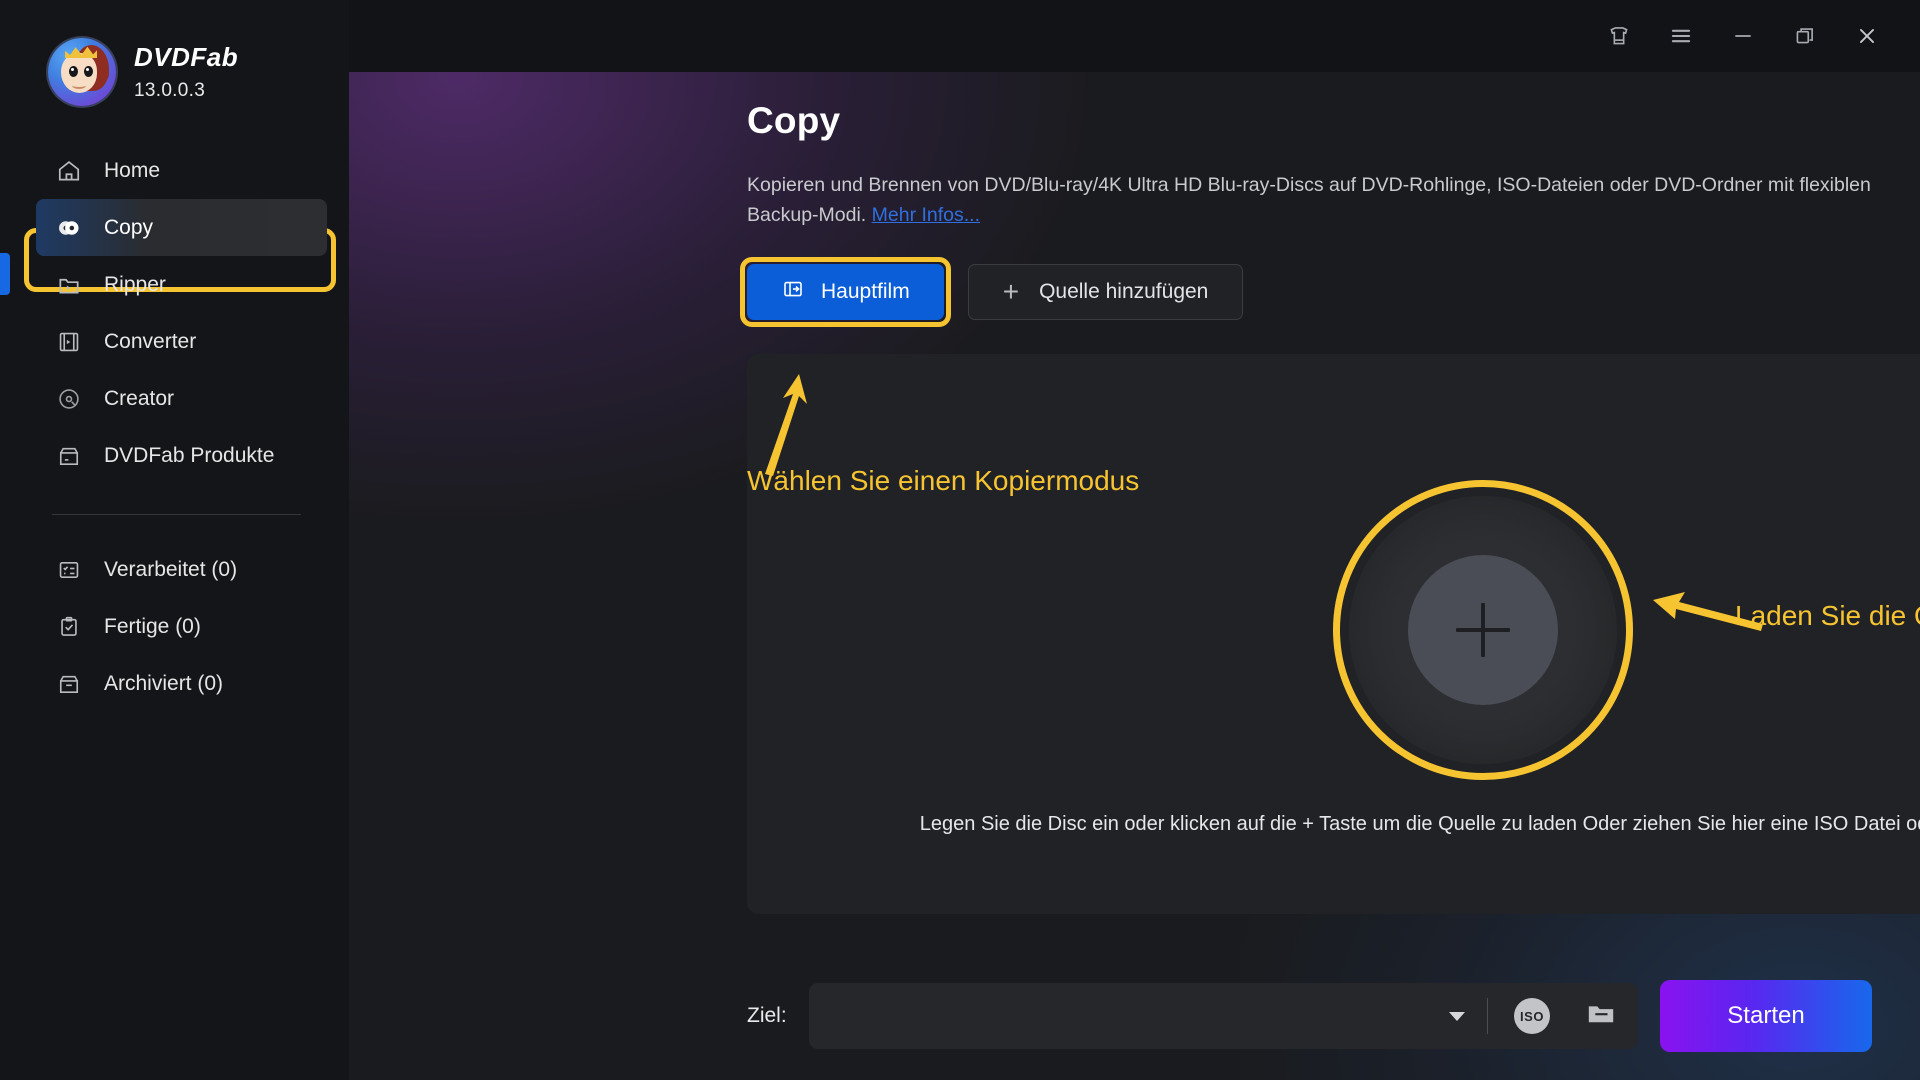  Describe the element at coordinates (1139, 1016) in the screenshot. I see `target-input` at that location.